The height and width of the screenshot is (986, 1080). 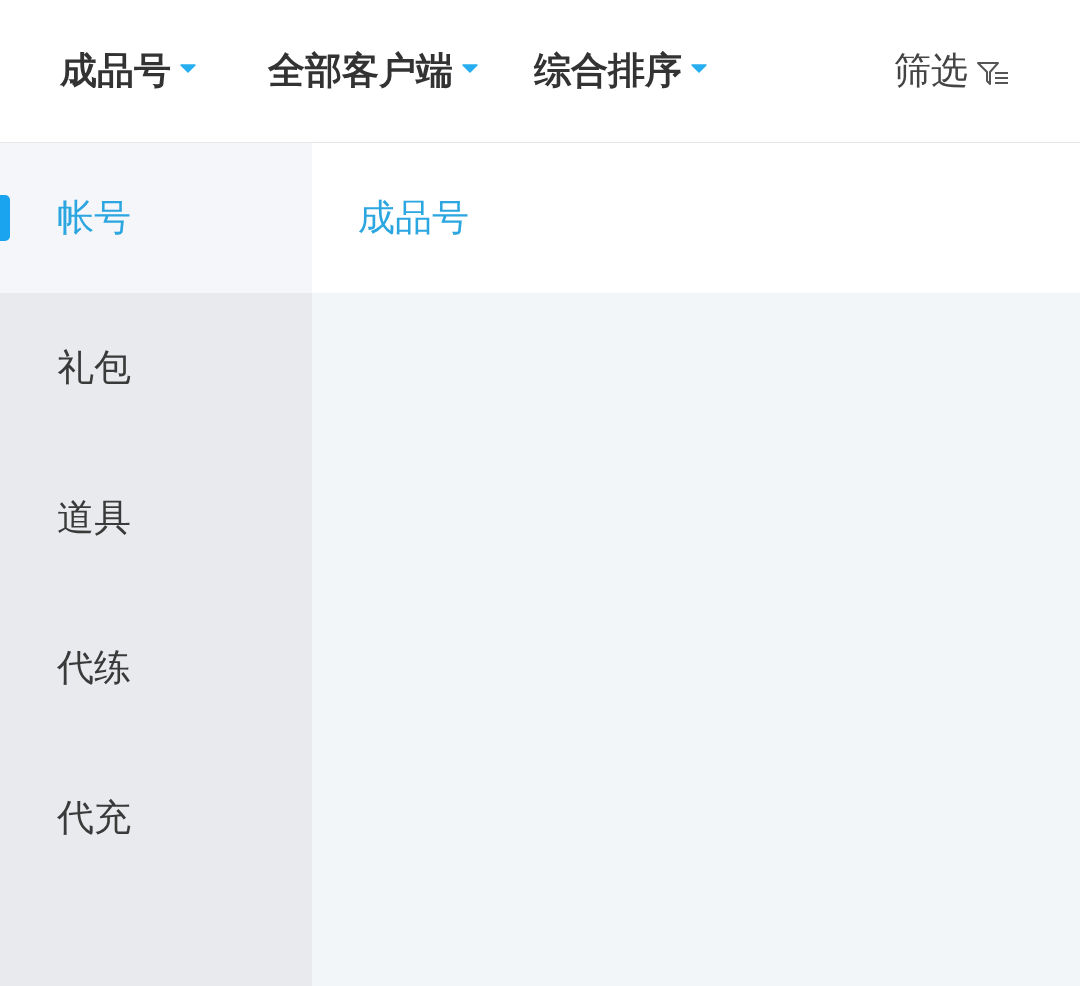 What do you see at coordinates (128, 71) in the screenshot?
I see `dropdown-button: 成品号` at bounding box center [128, 71].